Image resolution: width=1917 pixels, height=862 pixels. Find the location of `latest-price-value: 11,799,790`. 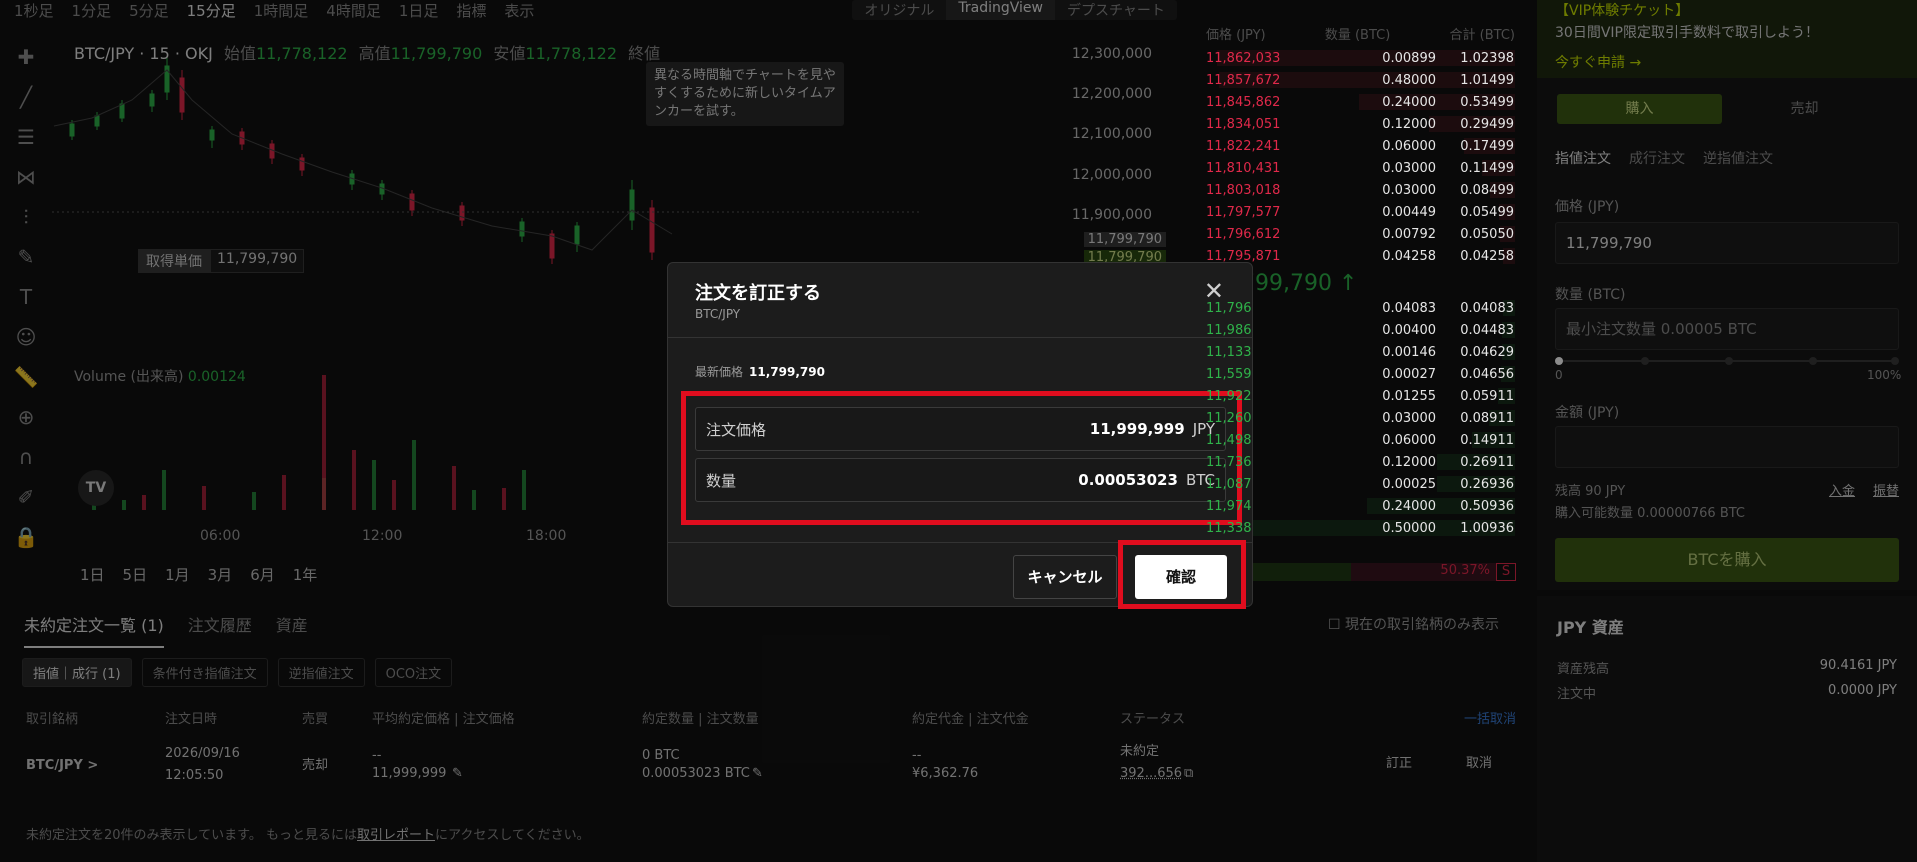

latest-price-value: 11,799,790 is located at coordinates (787, 372).